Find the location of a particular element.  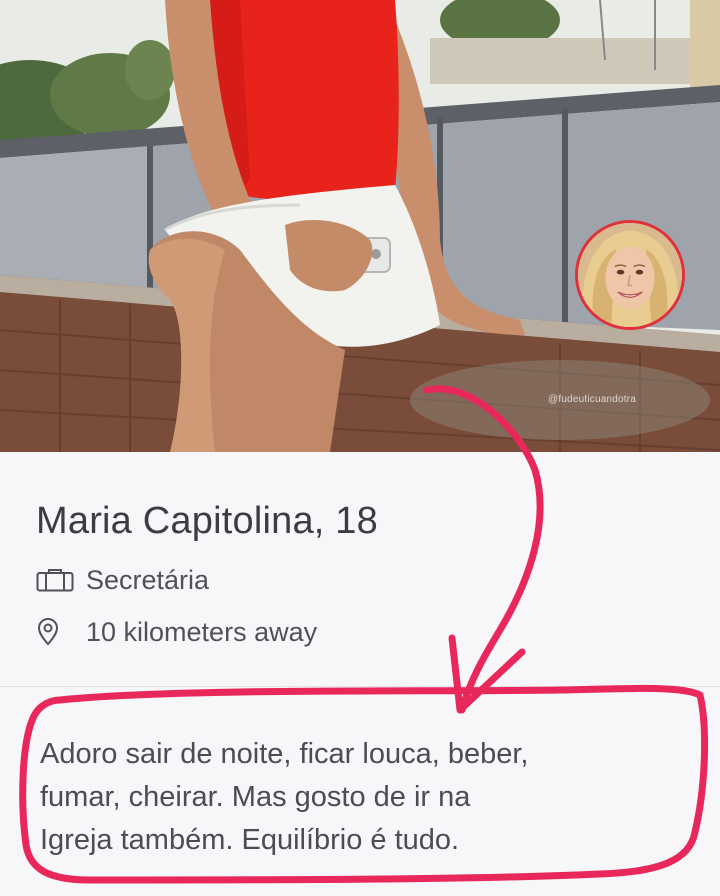

photo-watermark: @fudeuticuandotra is located at coordinates (592, 399).